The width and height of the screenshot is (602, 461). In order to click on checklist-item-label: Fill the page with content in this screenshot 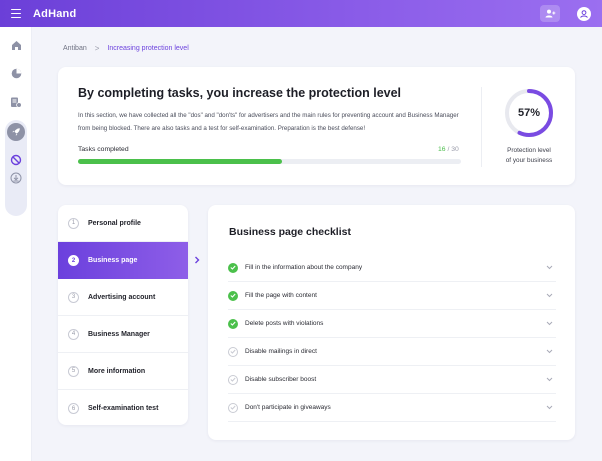, I will do `click(281, 295)`.